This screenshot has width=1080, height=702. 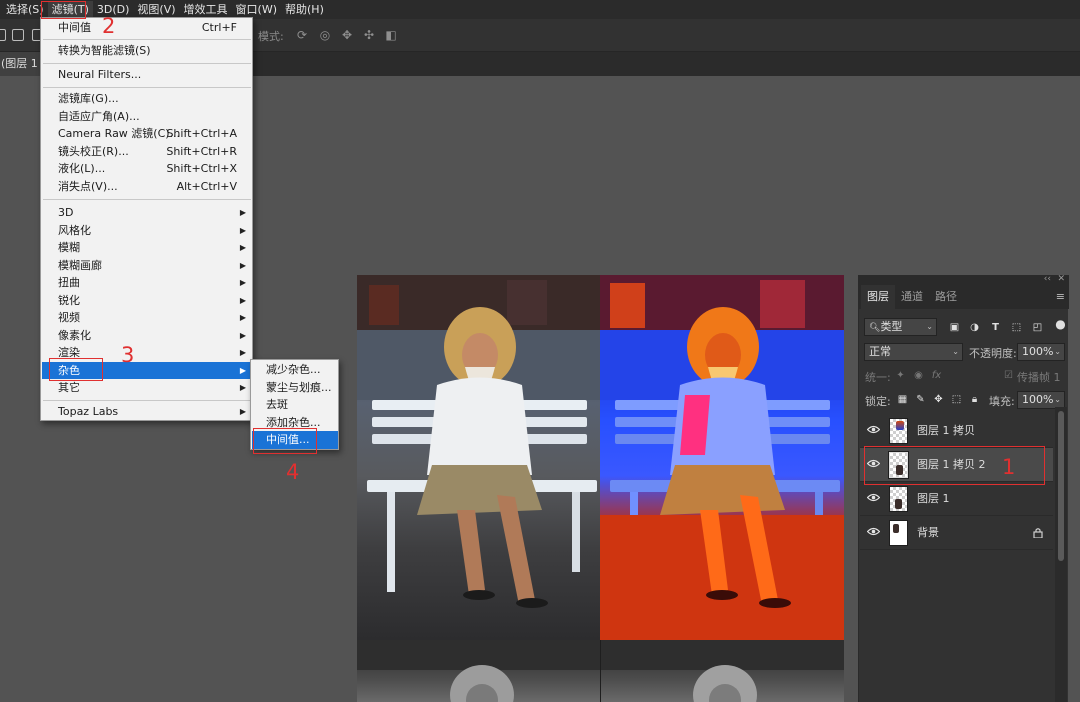 What do you see at coordinates (956, 533) in the screenshot?
I see `layer-row-background: 背景` at bounding box center [956, 533].